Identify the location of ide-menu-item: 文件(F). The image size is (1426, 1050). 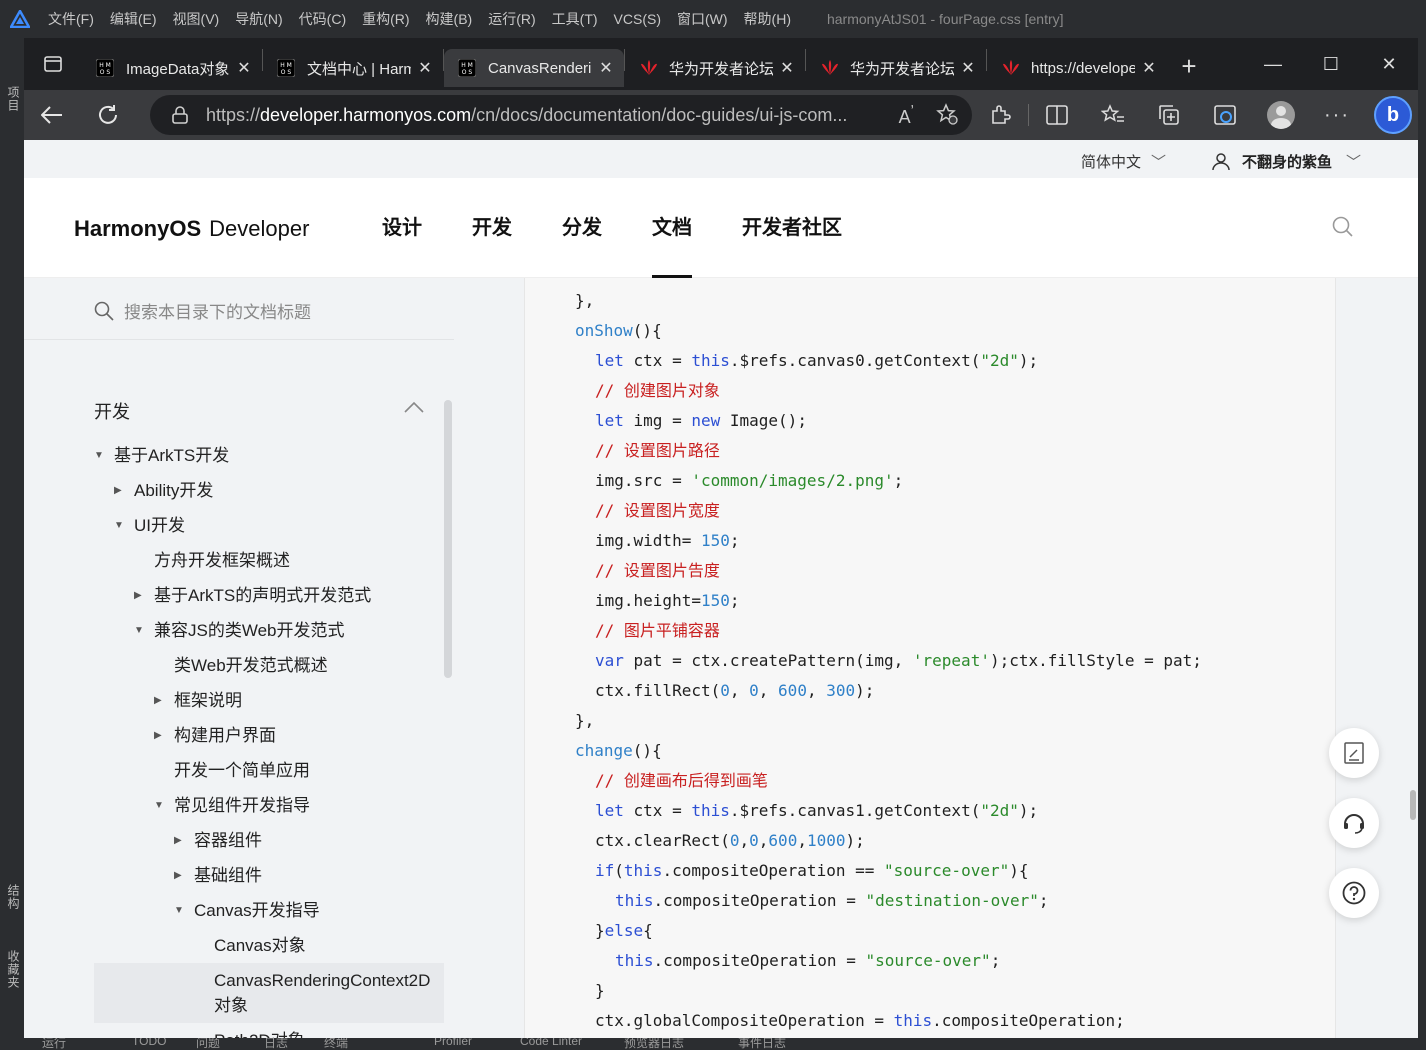
(71, 19).